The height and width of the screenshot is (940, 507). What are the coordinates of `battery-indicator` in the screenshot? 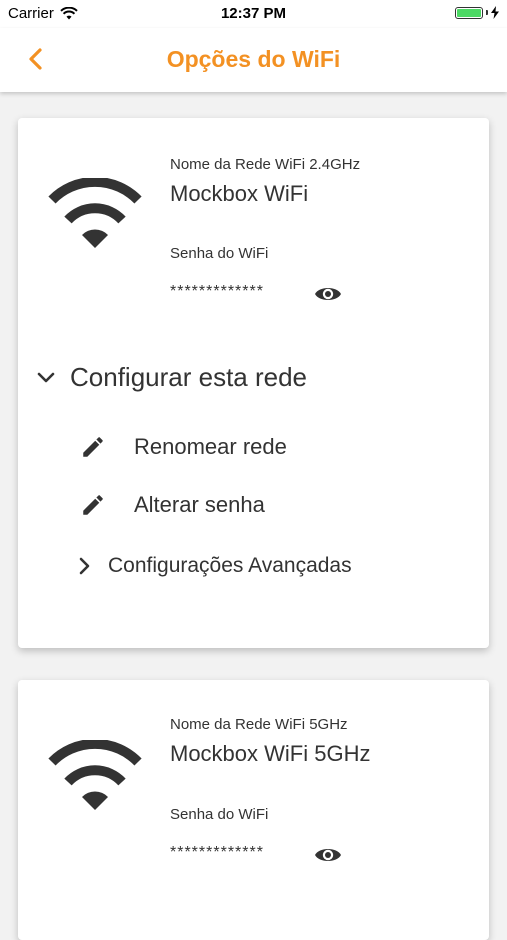 It's located at (477, 12).